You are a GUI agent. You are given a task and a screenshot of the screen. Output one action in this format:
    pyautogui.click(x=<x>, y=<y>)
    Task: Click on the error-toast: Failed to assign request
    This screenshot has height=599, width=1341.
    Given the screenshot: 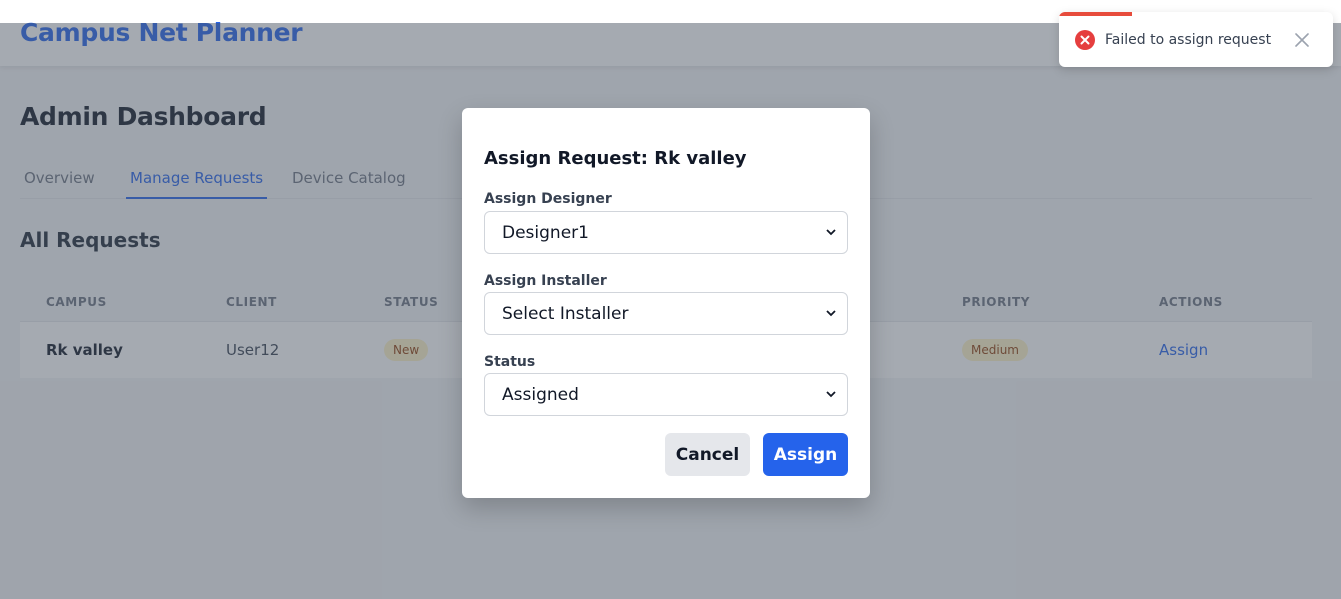 What is the action you would take?
    pyautogui.click(x=1196, y=39)
    